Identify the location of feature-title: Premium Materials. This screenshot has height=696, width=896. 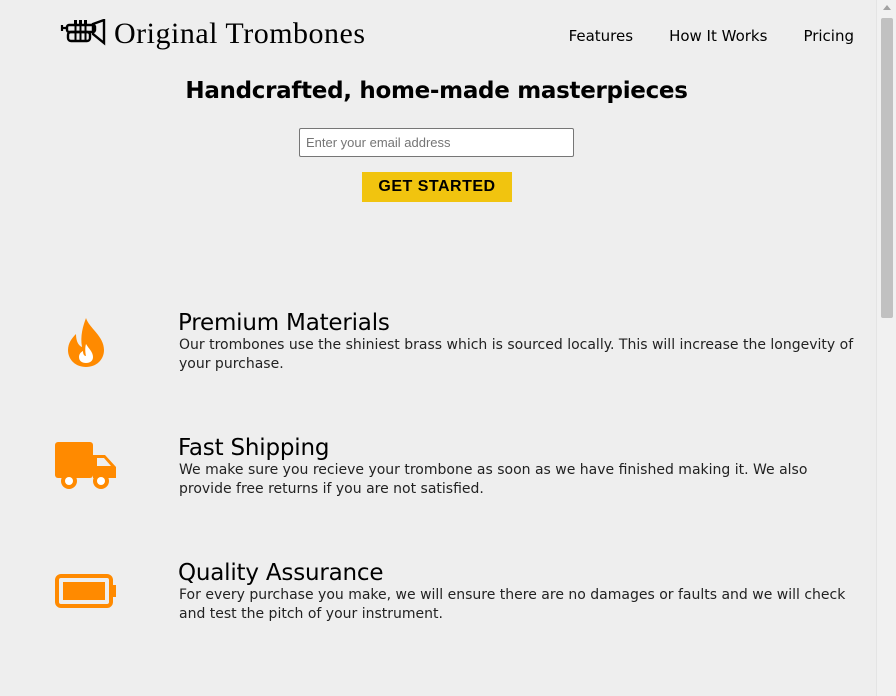
(284, 323).